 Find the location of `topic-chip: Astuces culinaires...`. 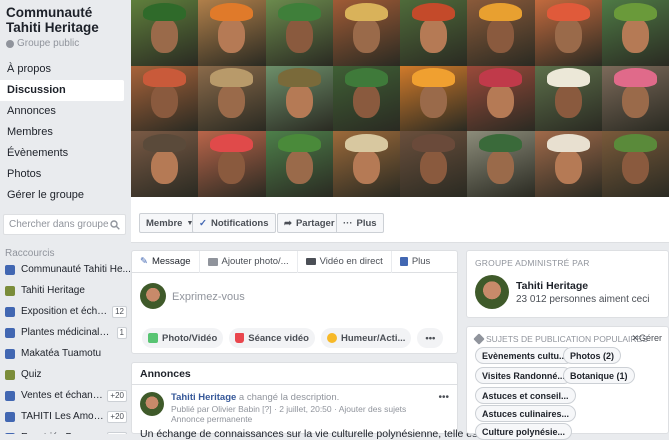

topic-chip: Astuces culinaires... is located at coordinates (526, 413).